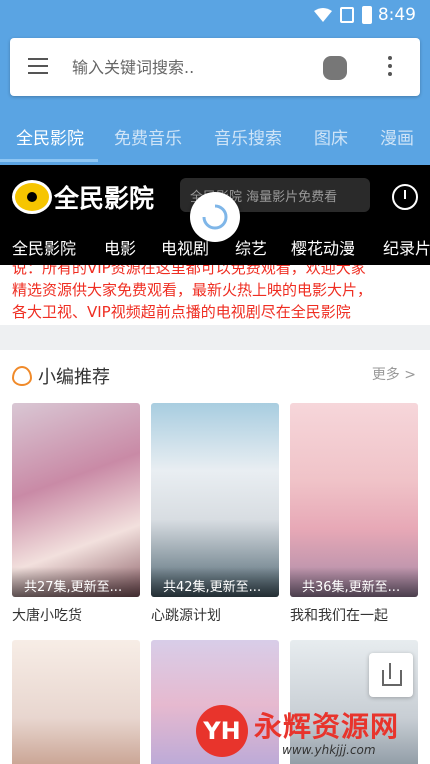  What do you see at coordinates (339, 616) in the screenshot?
I see `video-title: 我和我们在一起` at bounding box center [339, 616].